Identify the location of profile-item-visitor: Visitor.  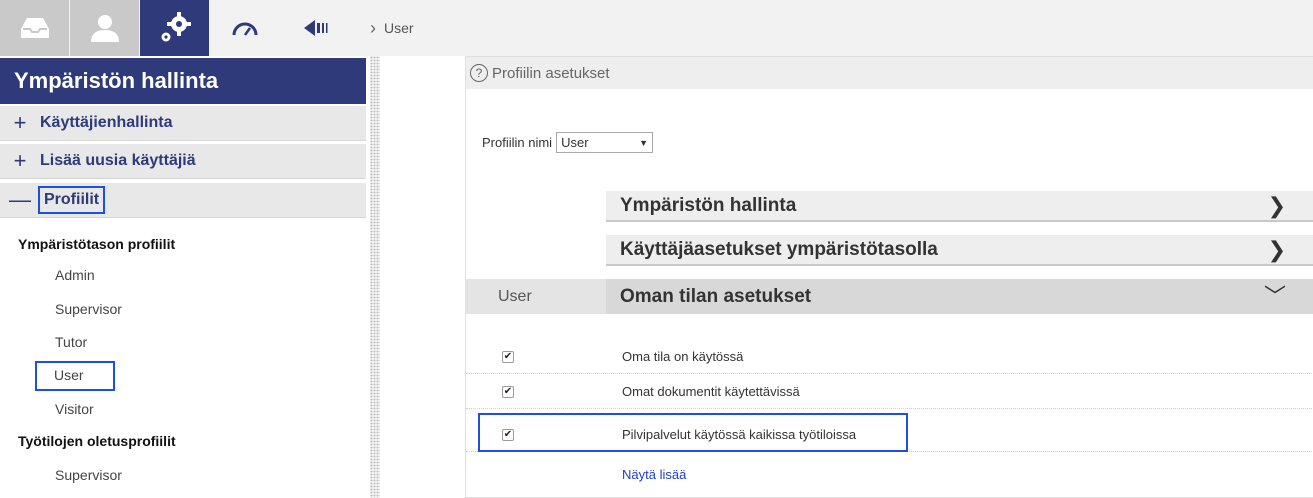
(74, 409).